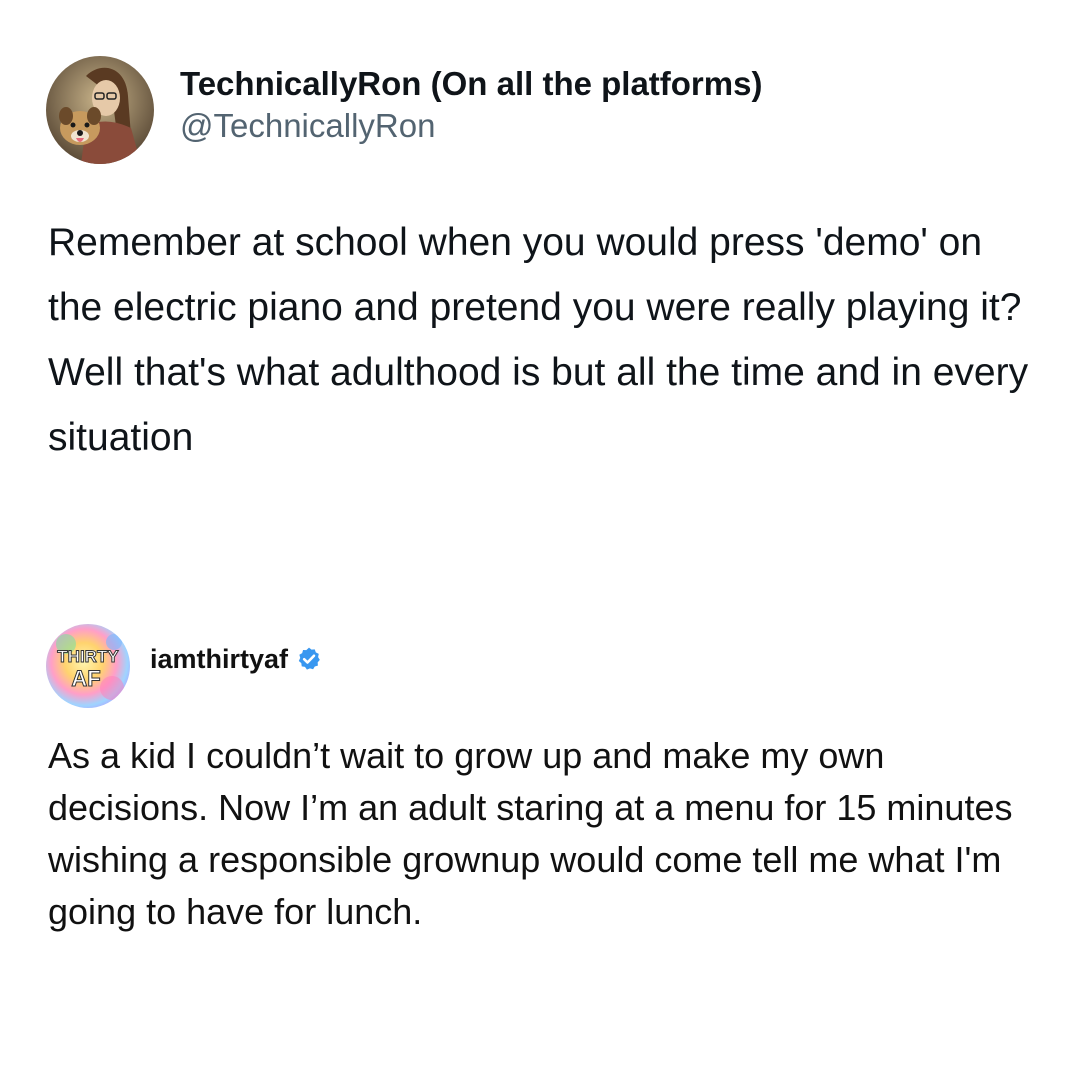  I want to click on author-handle: @TechnicallyRon, so click(471, 126).